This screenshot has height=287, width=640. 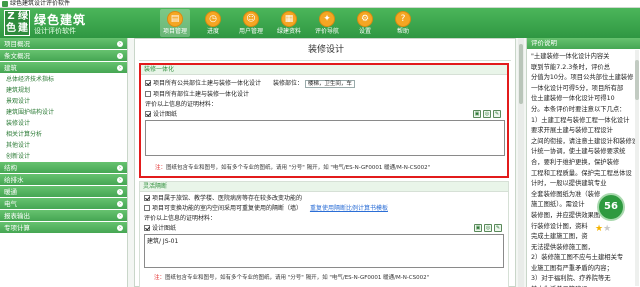 I want to click on sidebar-label: 创新设计, so click(x=18, y=156).